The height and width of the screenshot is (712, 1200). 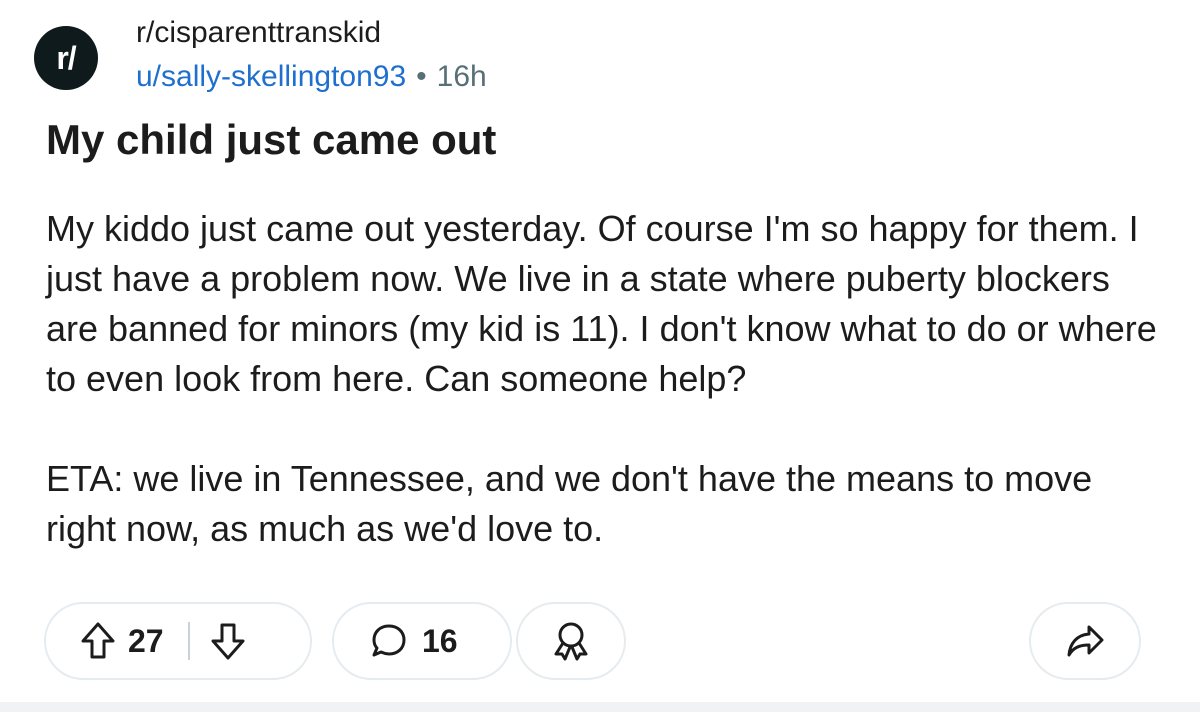 I want to click on vote-divider, so click(x=188, y=641).